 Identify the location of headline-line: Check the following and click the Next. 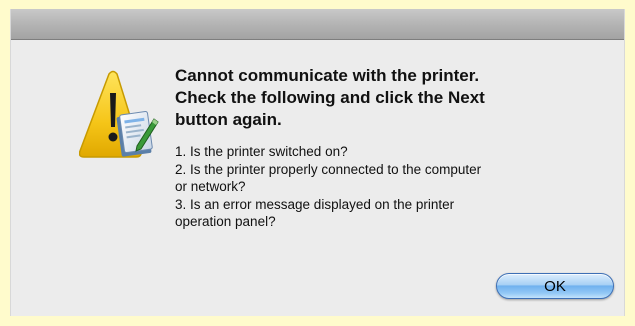
(330, 97).